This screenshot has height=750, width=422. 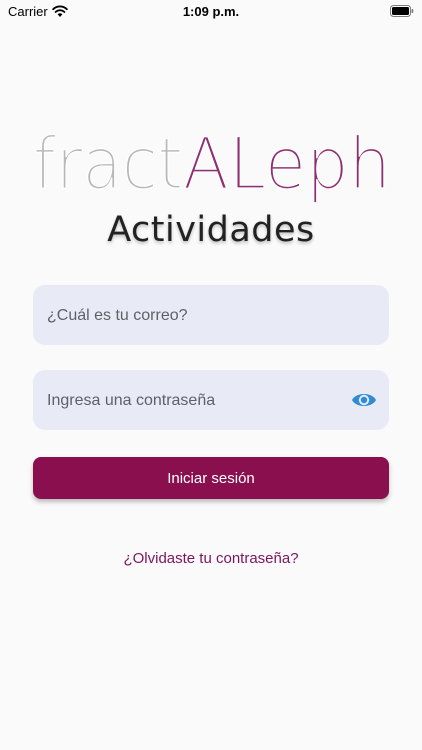 What do you see at coordinates (402, 11) in the screenshot?
I see `battery-icon` at bounding box center [402, 11].